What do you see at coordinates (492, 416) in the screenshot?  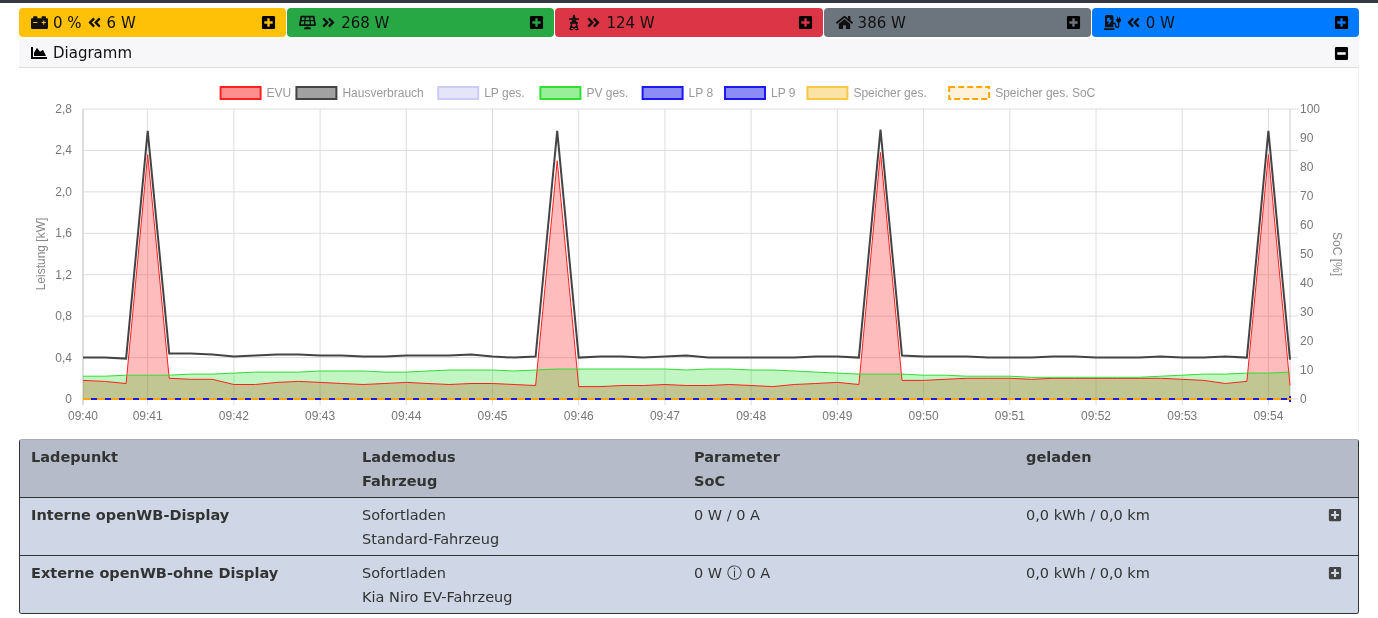 I see `axis-tick-label: 09:45` at bounding box center [492, 416].